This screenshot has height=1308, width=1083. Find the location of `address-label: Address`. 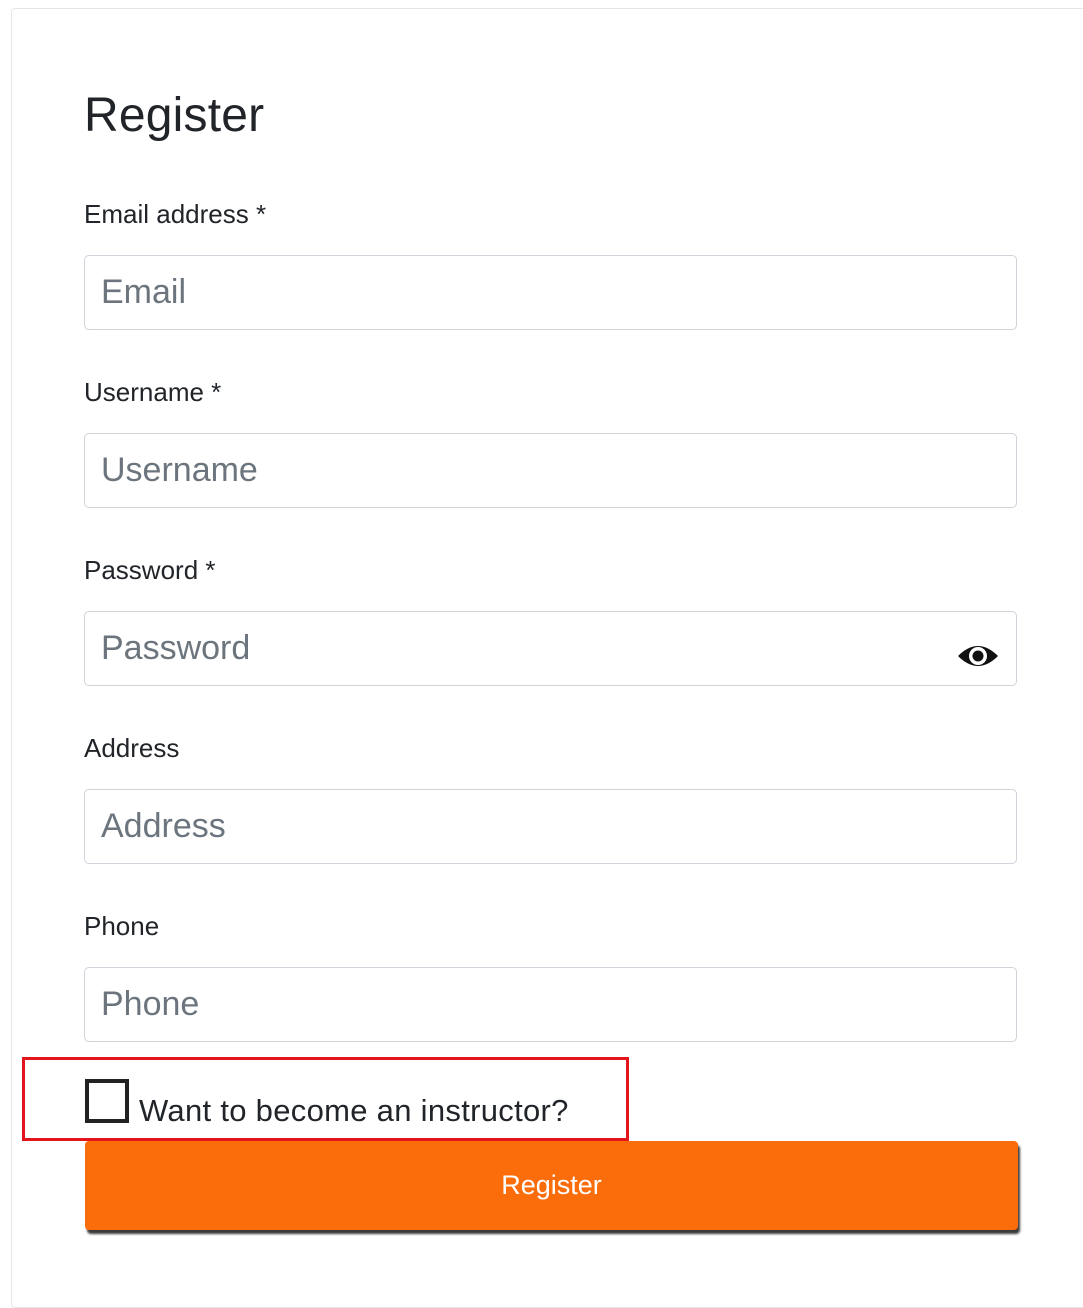

address-label: Address is located at coordinates (132, 748).